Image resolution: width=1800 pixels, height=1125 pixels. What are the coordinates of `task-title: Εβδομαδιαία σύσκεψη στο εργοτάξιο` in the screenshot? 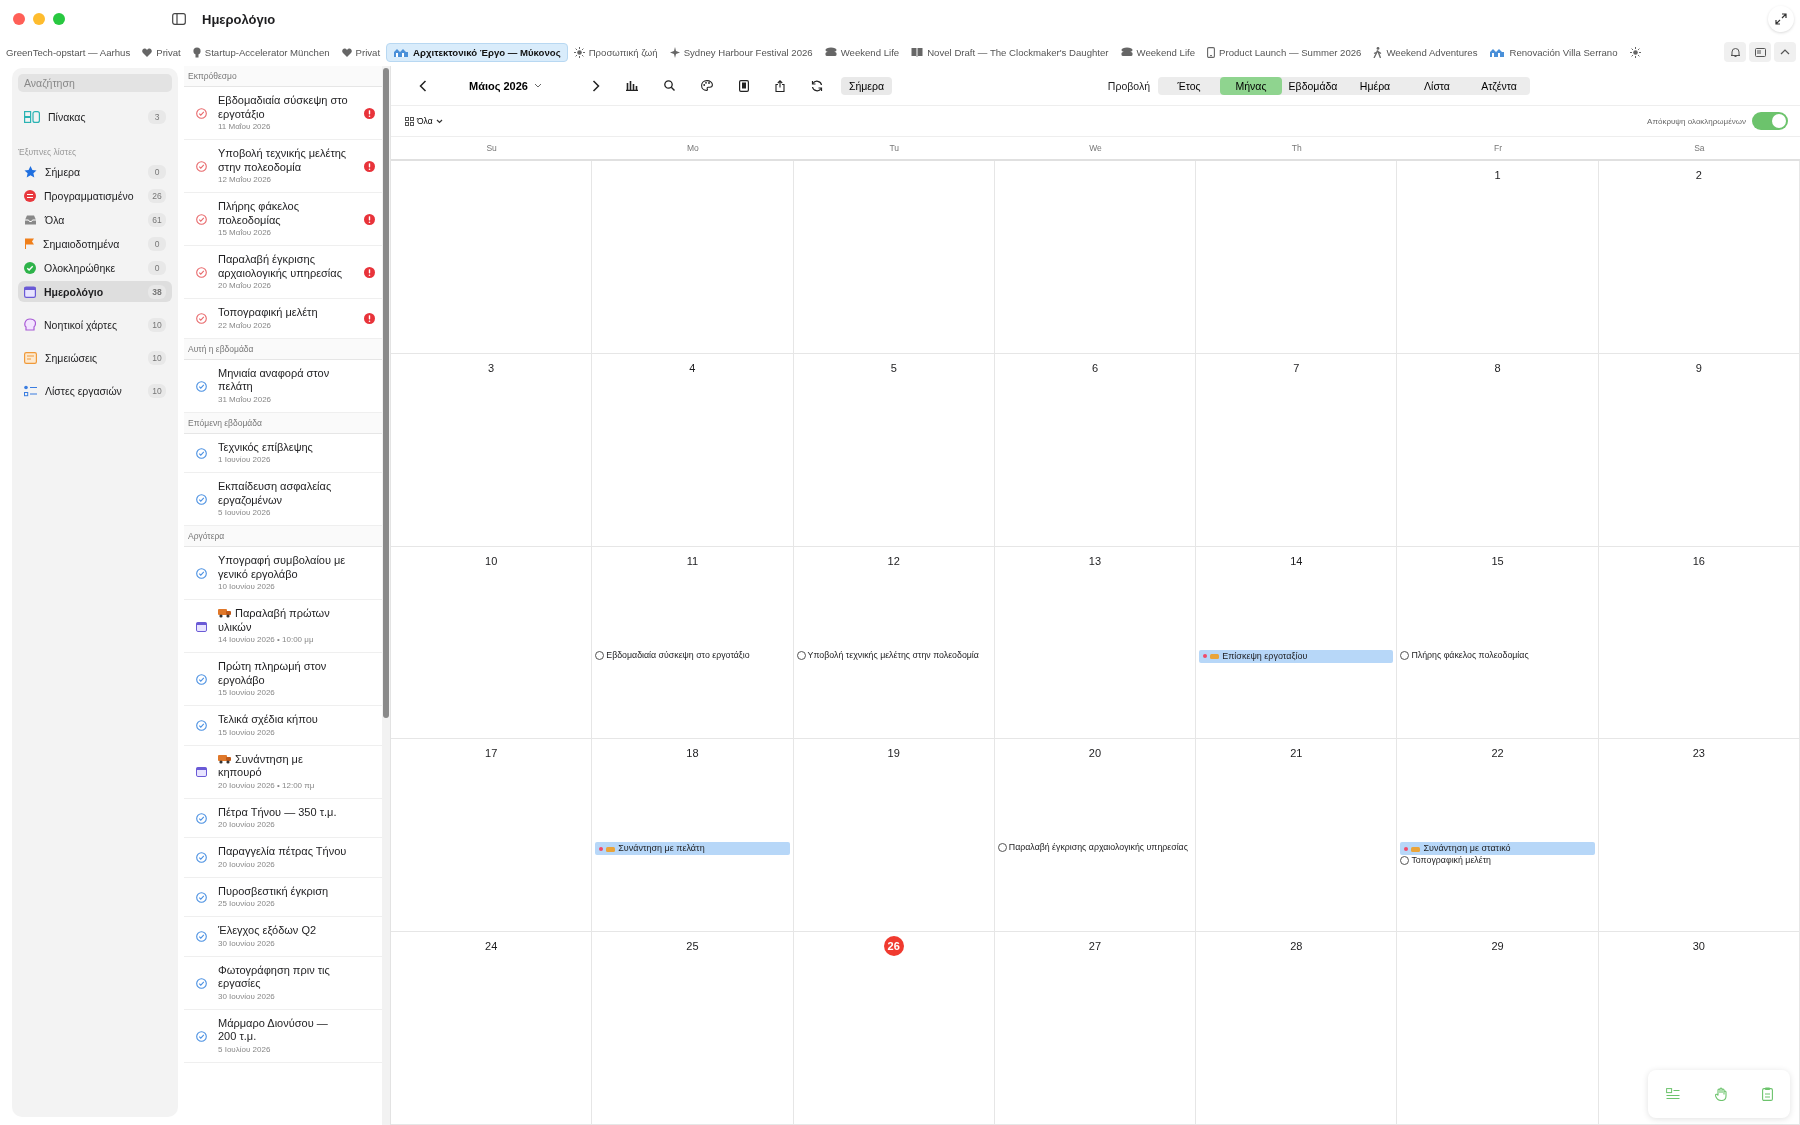 It's located at (283, 107).